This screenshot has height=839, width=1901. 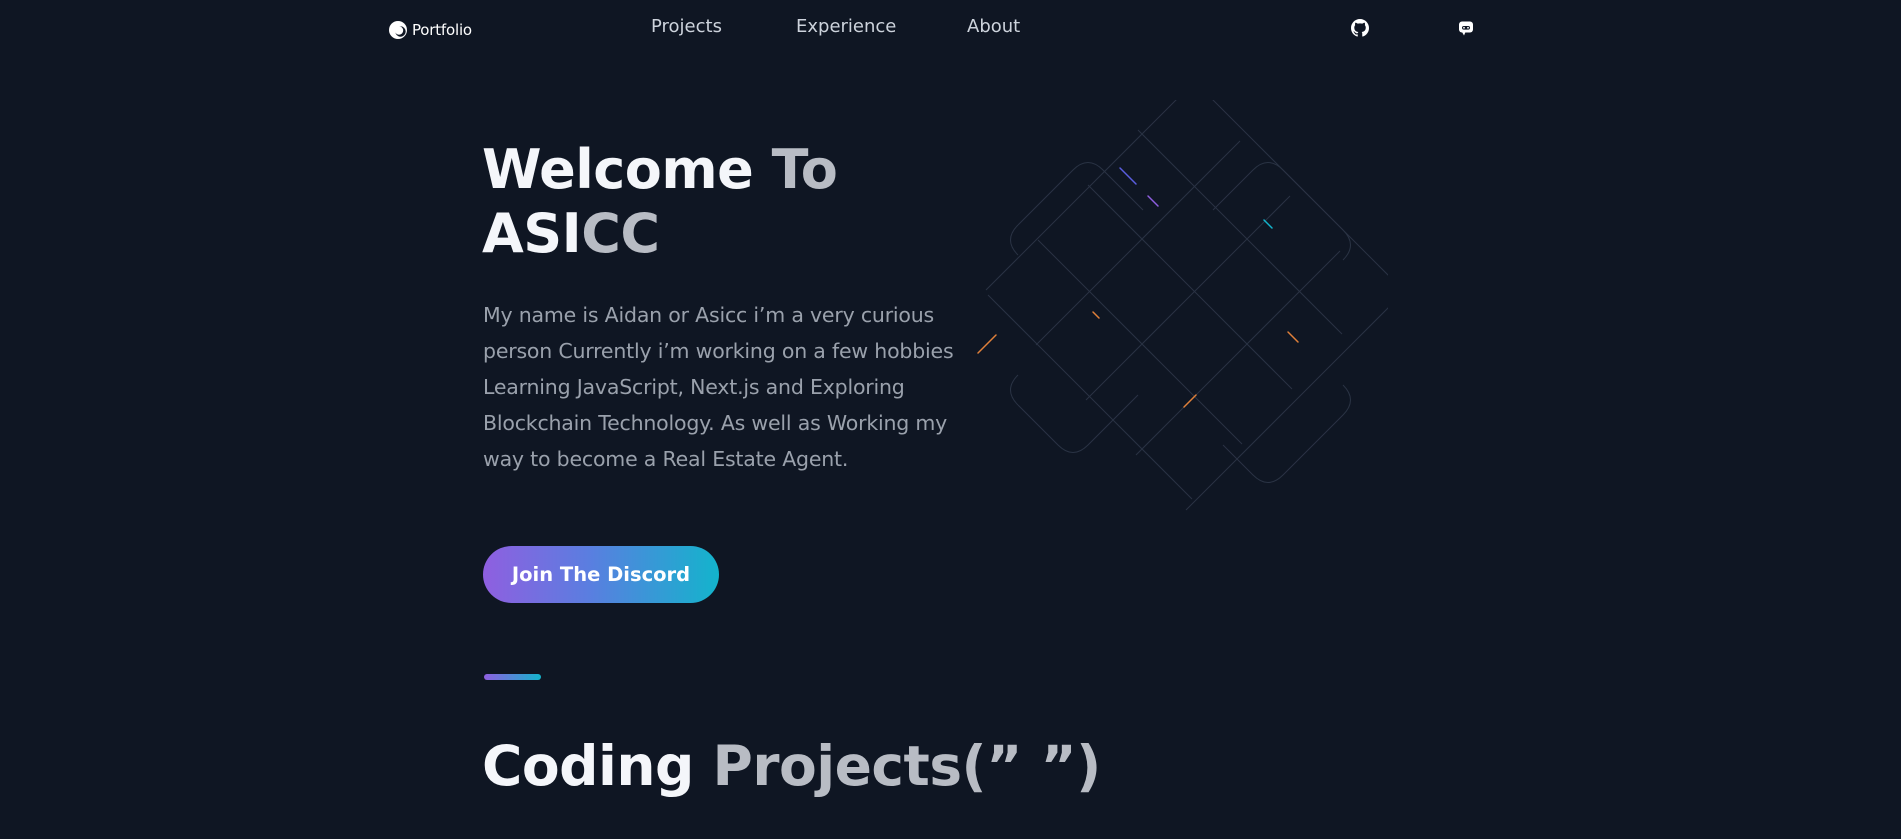 I want to click on nav-link-experience: Experience, so click(x=846, y=26).